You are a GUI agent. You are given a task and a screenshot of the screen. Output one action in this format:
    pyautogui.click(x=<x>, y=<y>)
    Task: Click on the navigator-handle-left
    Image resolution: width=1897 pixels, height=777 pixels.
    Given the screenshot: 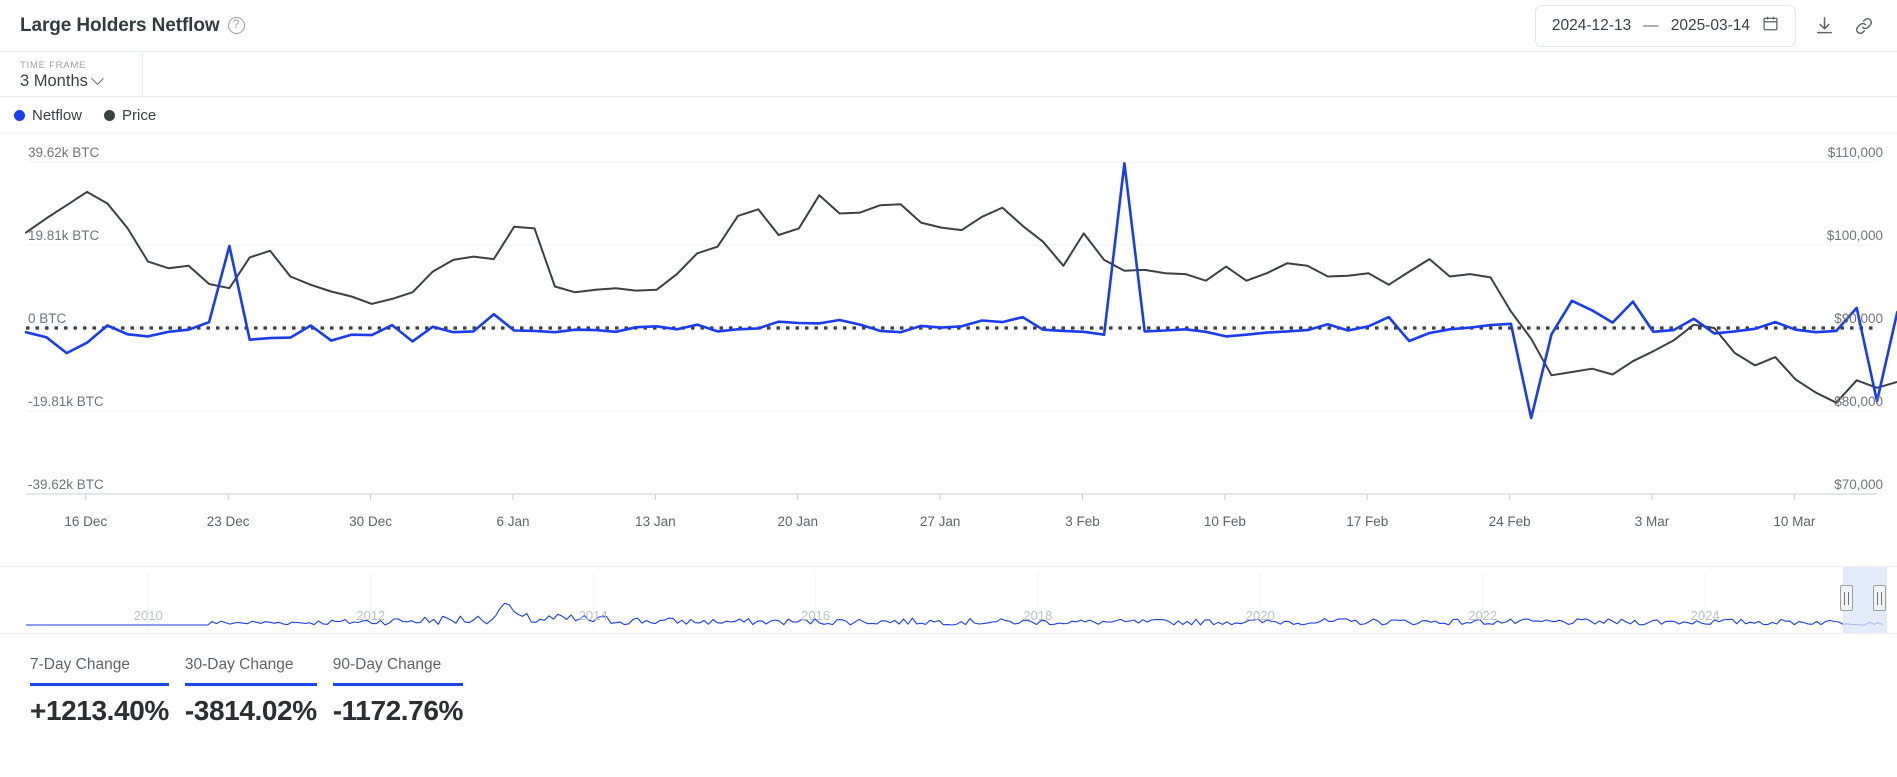 What is the action you would take?
    pyautogui.click(x=1846, y=598)
    